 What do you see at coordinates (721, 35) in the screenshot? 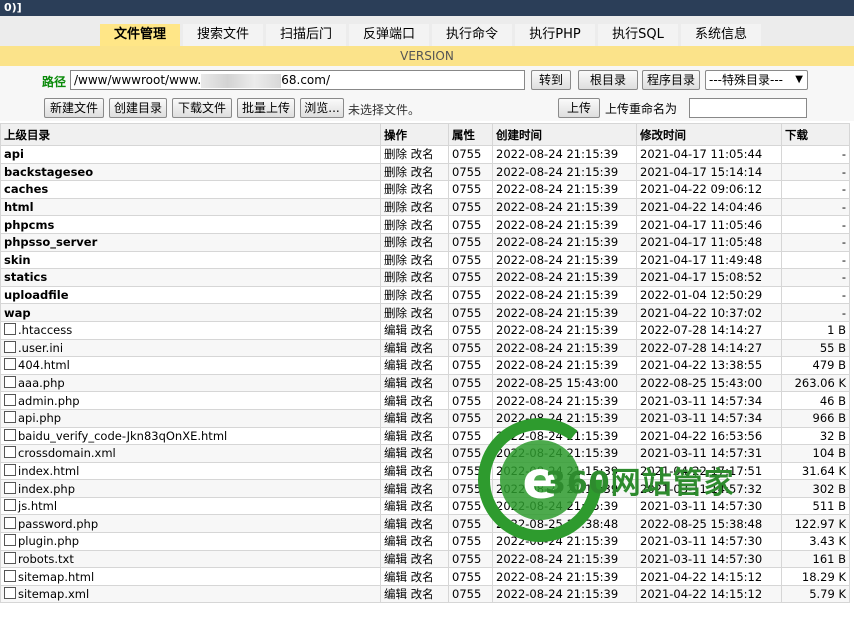
I see `tab-system-info: 系统信息` at bounding box center [721, 35].